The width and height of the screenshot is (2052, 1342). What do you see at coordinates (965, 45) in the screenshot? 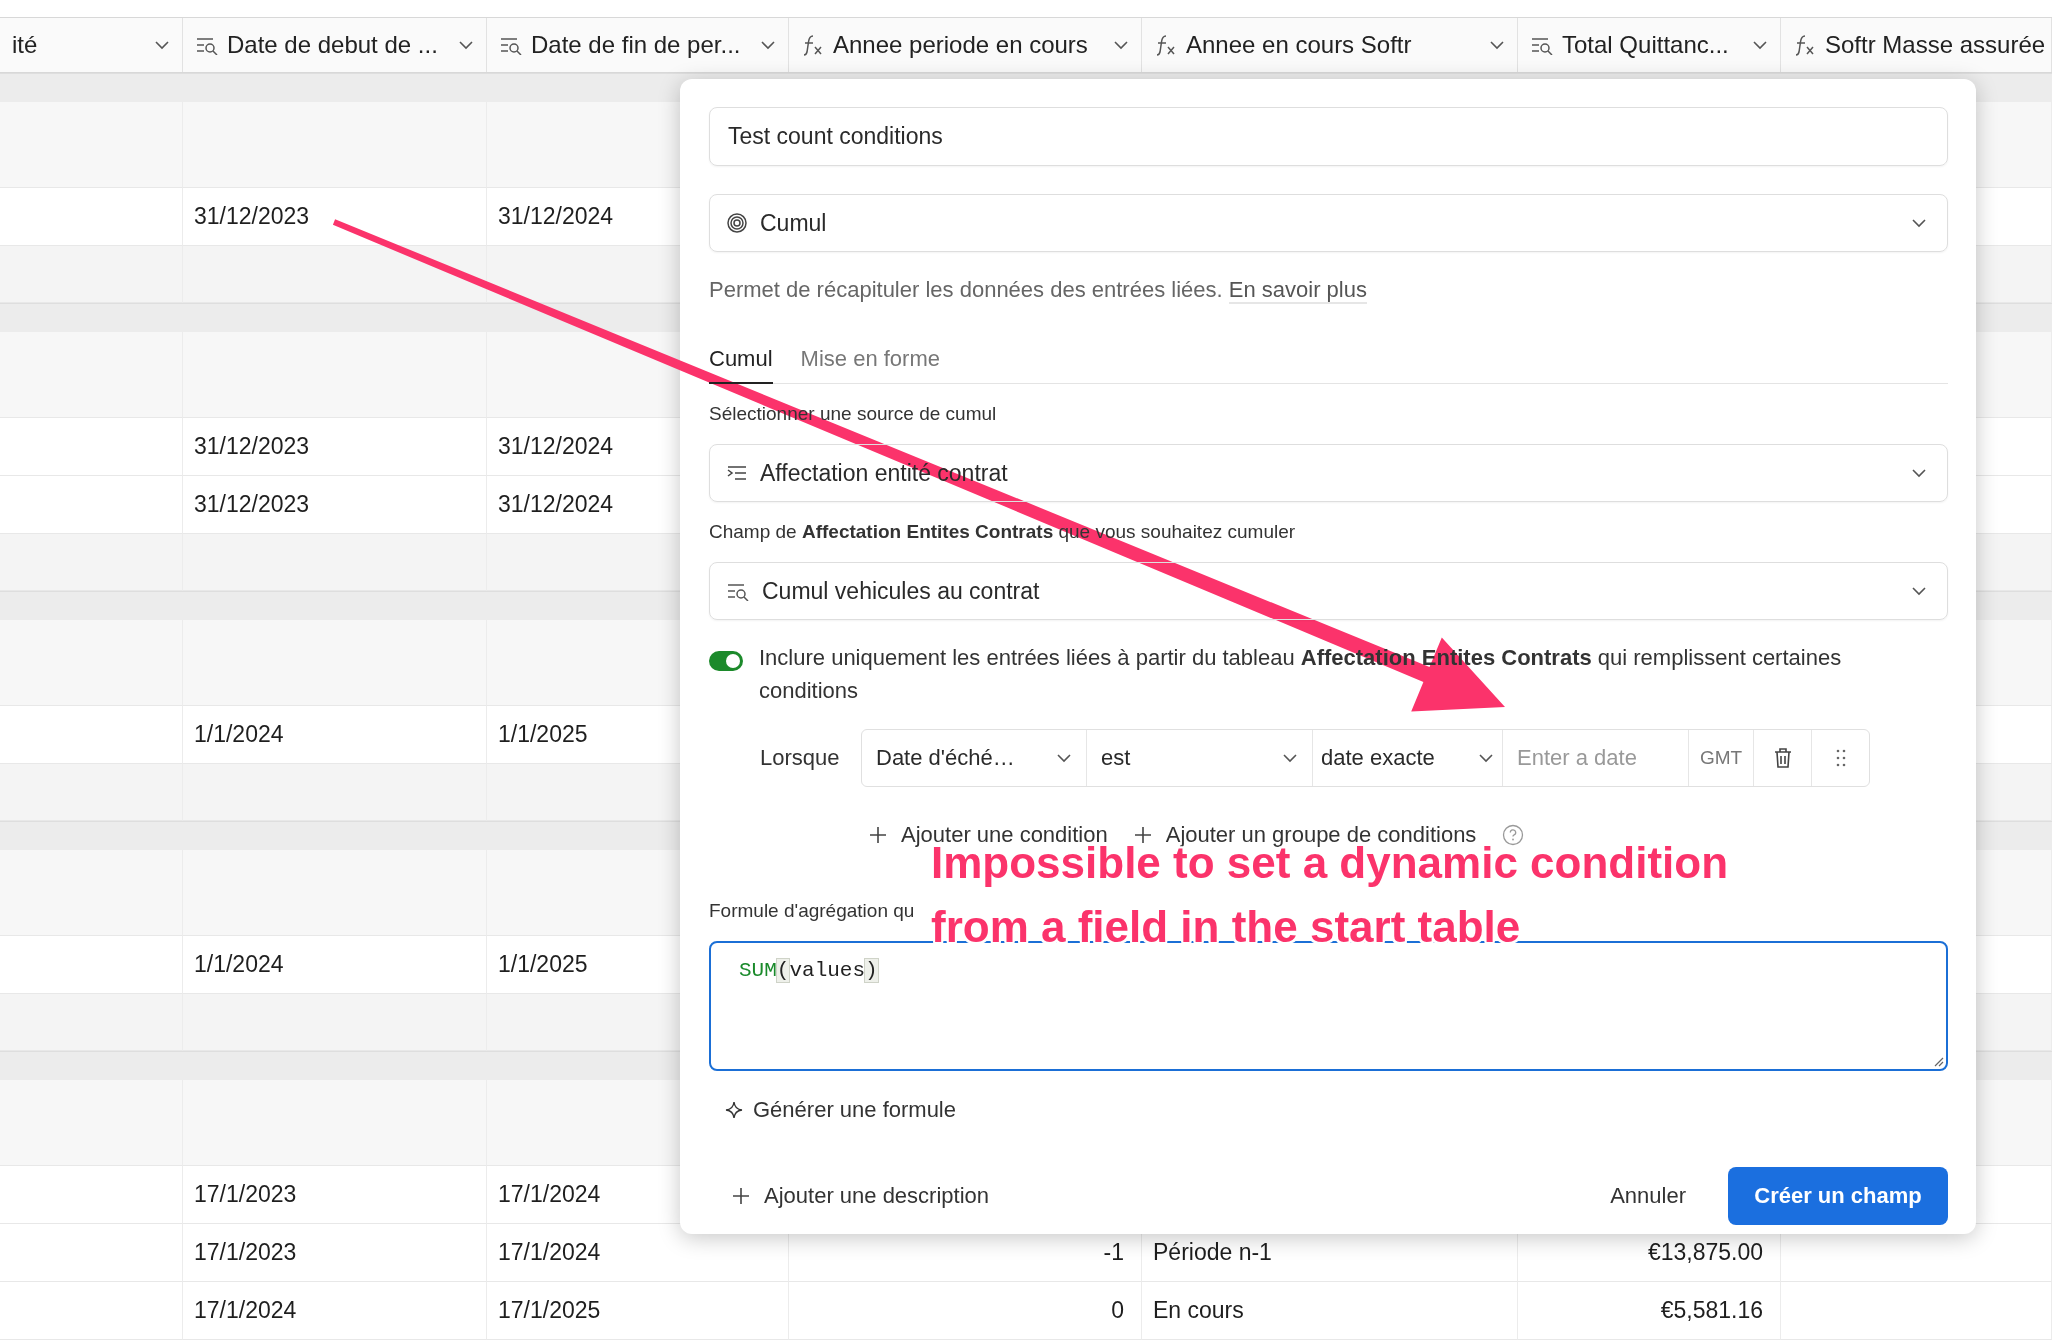
I see `column-header: Annee periode en cours` at bounding box center [965, 45].